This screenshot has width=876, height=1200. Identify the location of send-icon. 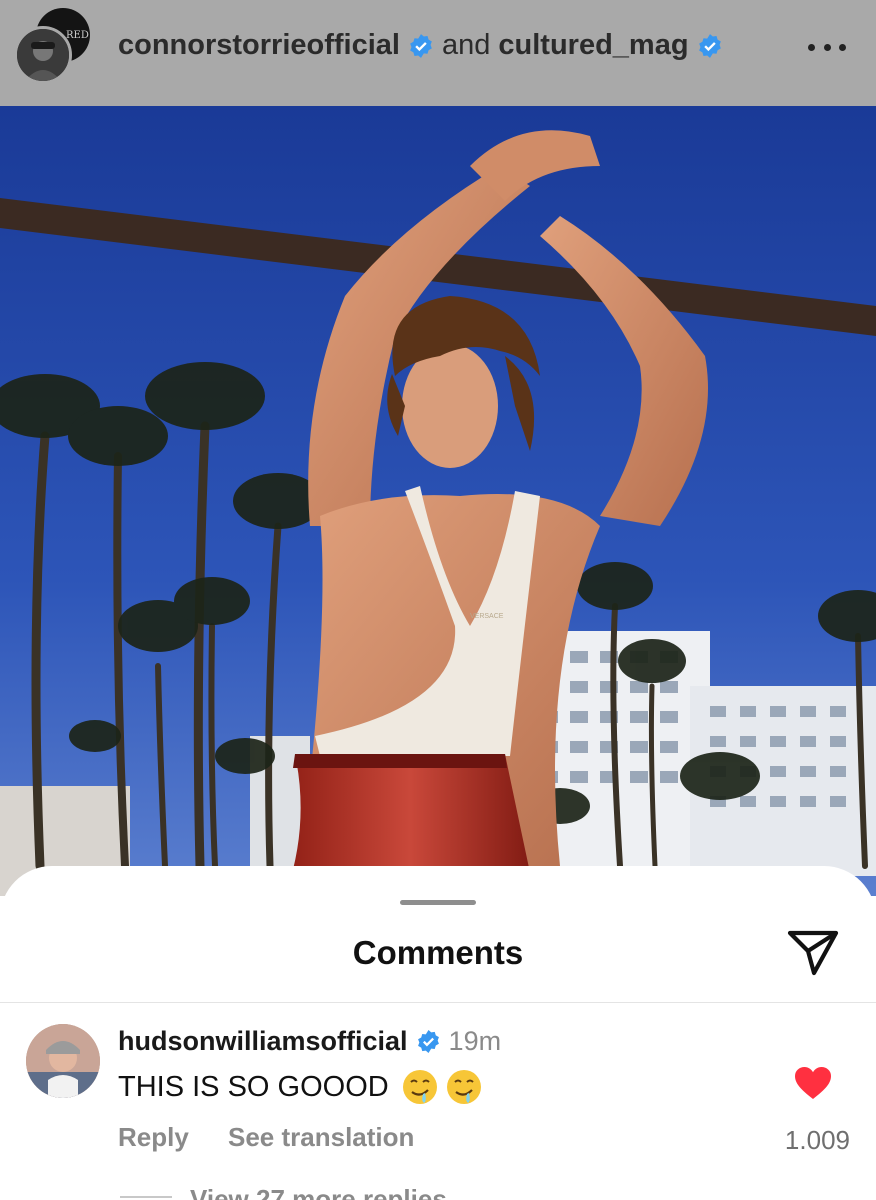
(813, 952).